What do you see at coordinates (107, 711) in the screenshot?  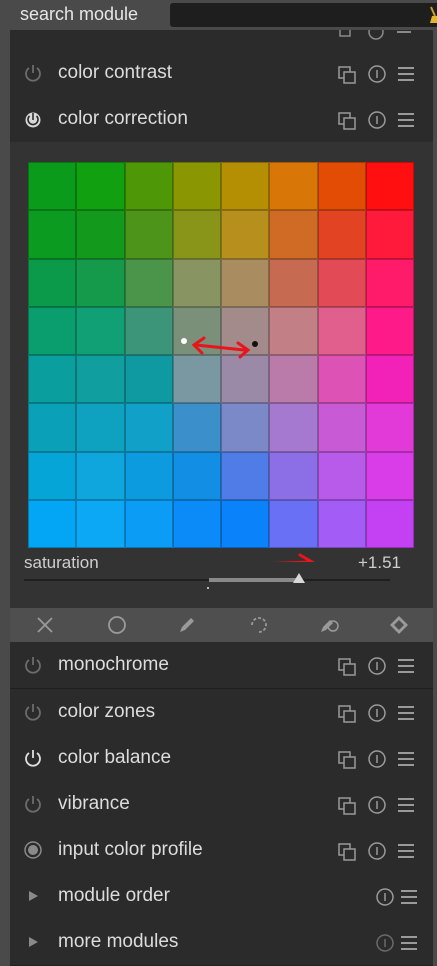 I see `module-name: color zones` at bounding box center [107, 711].